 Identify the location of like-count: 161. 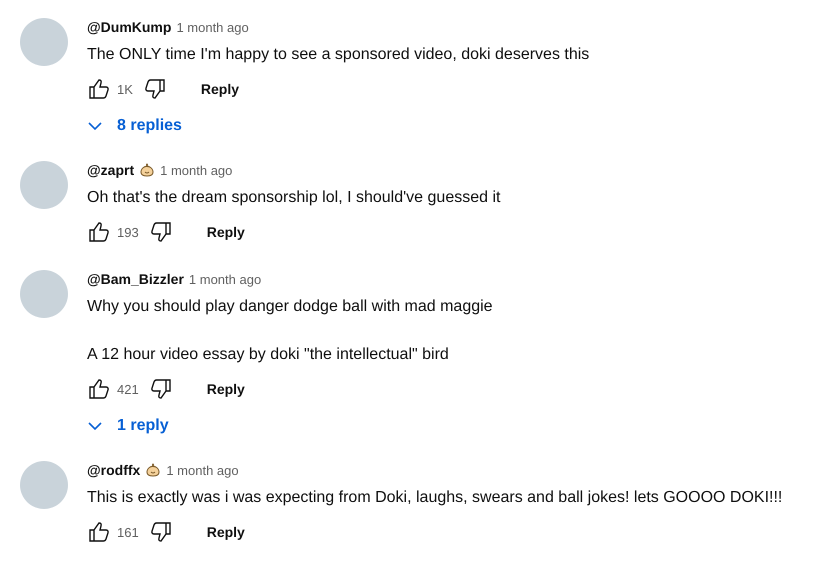
(128, 532).